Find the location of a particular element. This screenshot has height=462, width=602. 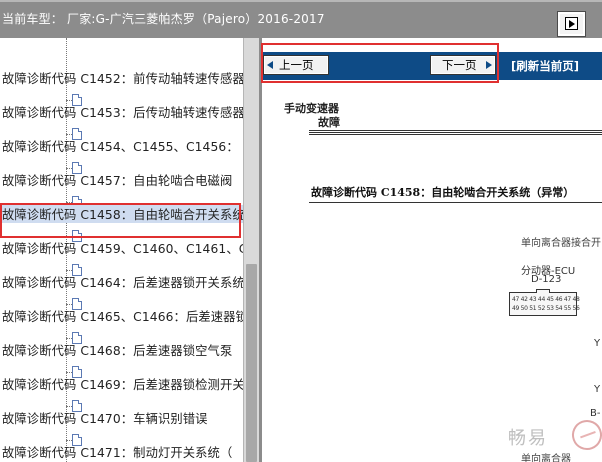

tree-item-label: 故障诊断代码 C1468：后差速器锁空气泵 is located at coordinates (117, 351).